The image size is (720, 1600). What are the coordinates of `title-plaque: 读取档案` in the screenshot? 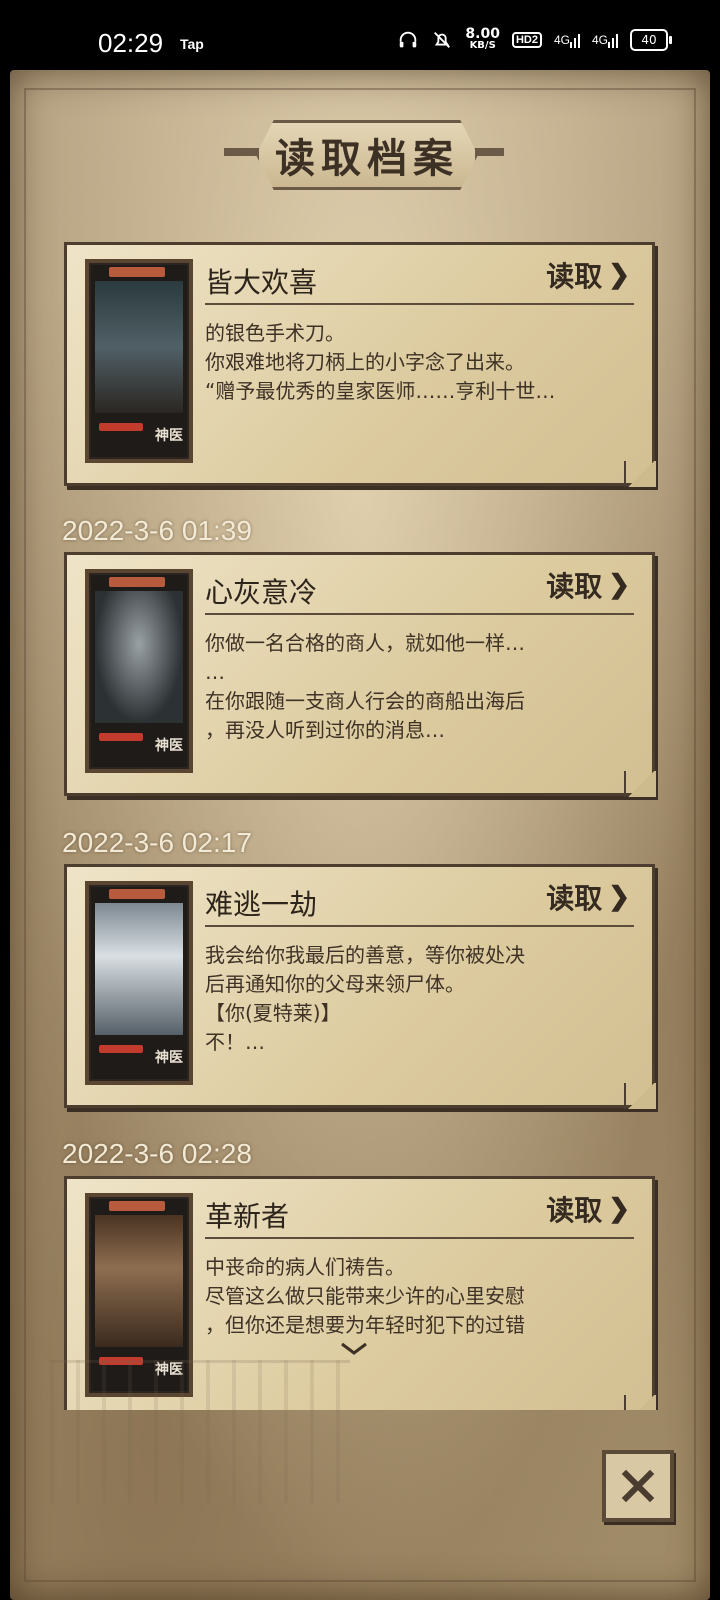 It's located at (367, 155).